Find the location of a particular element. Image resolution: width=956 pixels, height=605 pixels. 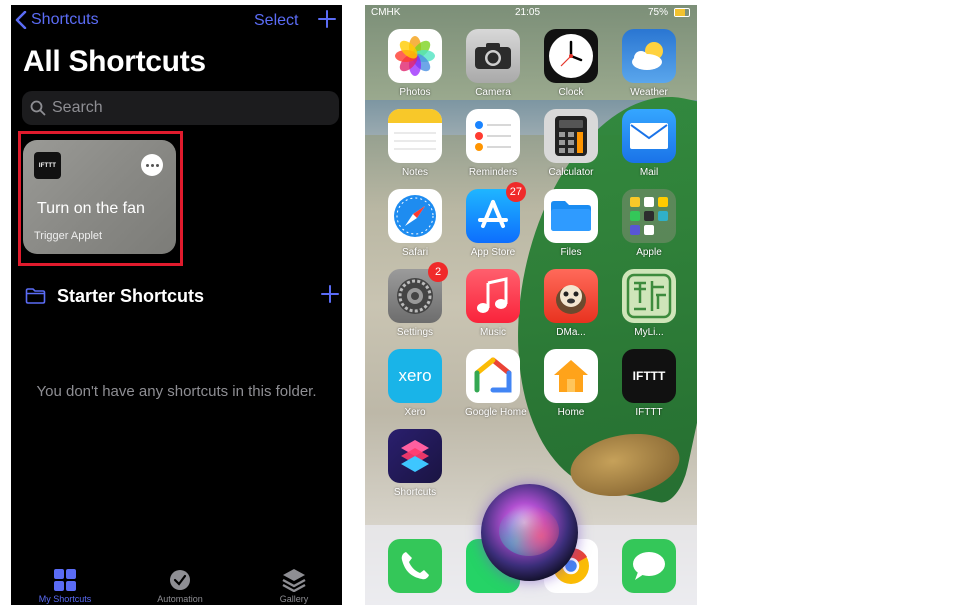

myli-icon is located at coordinates (649, 296).